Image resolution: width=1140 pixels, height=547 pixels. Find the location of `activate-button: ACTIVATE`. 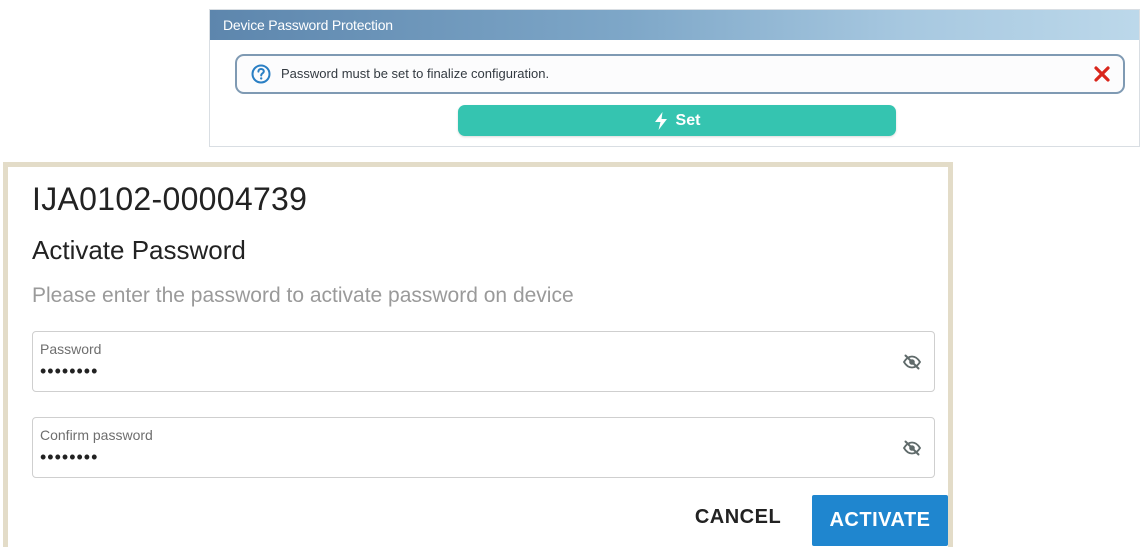

activate-button: ACTIVATE is located at coordinates (880, 520).